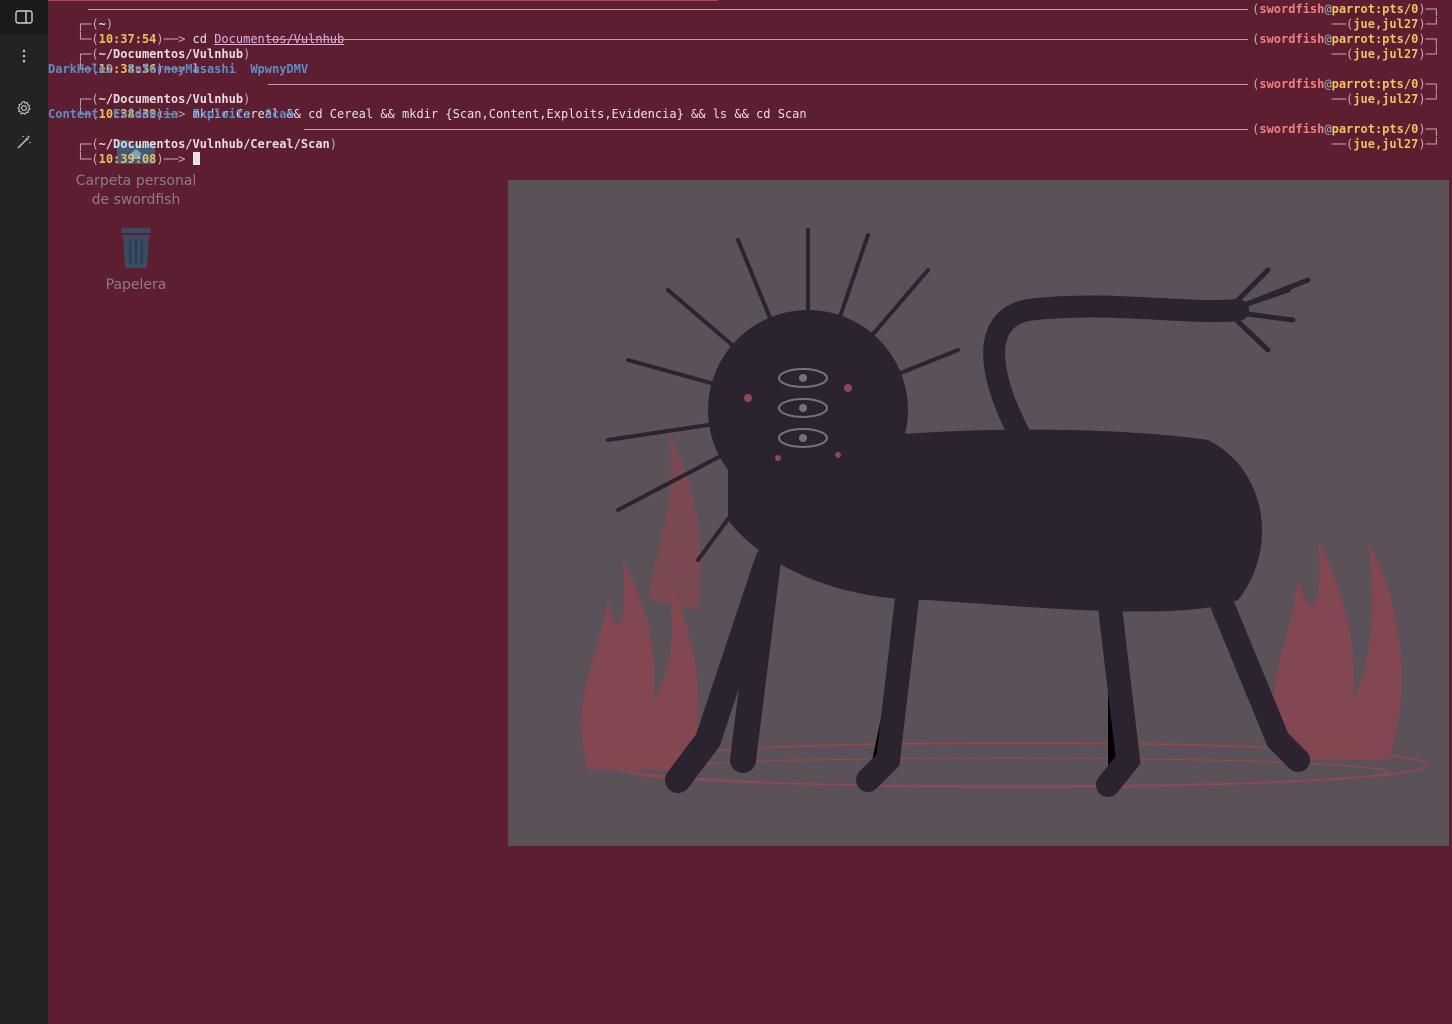 The height and width of the screenshot is (1024, 1452). I want to click on prompt-command-line: └─(10:38:36)──> ls ──(jue,jul27)─┘, so click(758, 61).